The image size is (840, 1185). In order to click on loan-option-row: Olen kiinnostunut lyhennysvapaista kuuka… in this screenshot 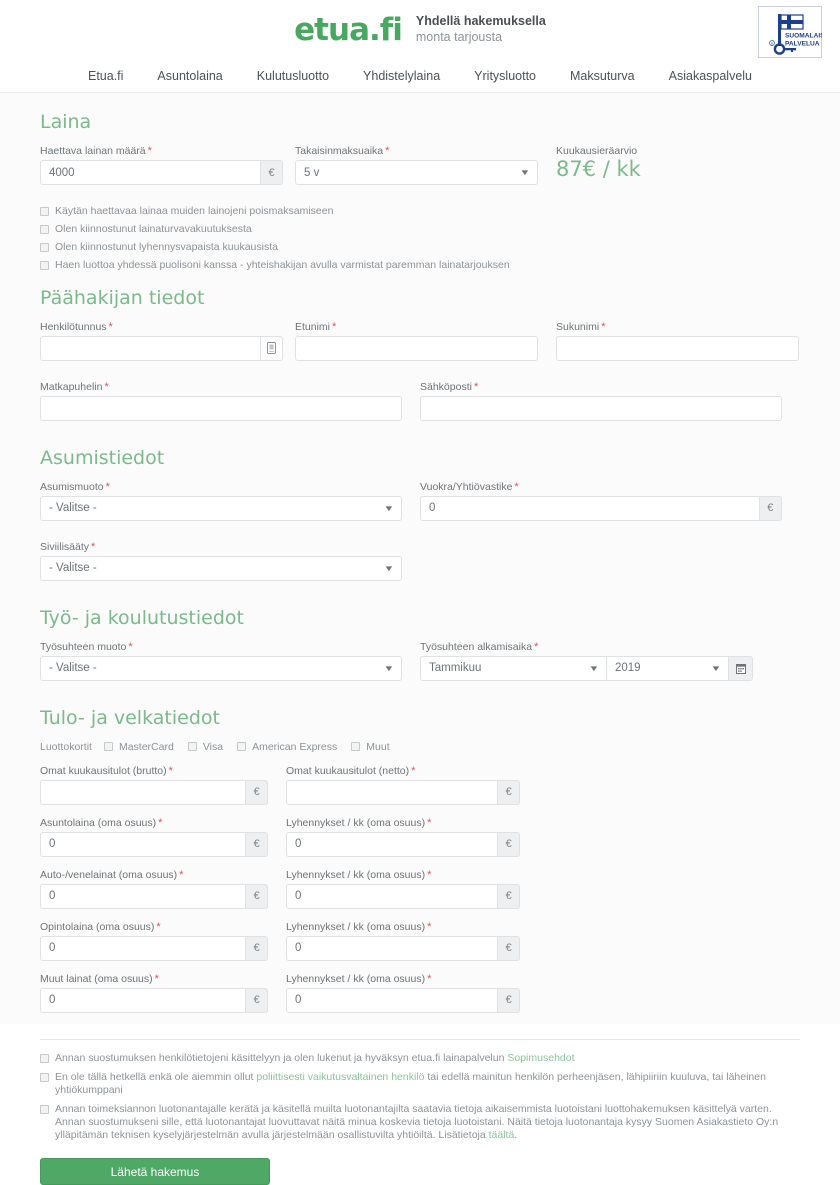, I will do `click(420, 247)`.